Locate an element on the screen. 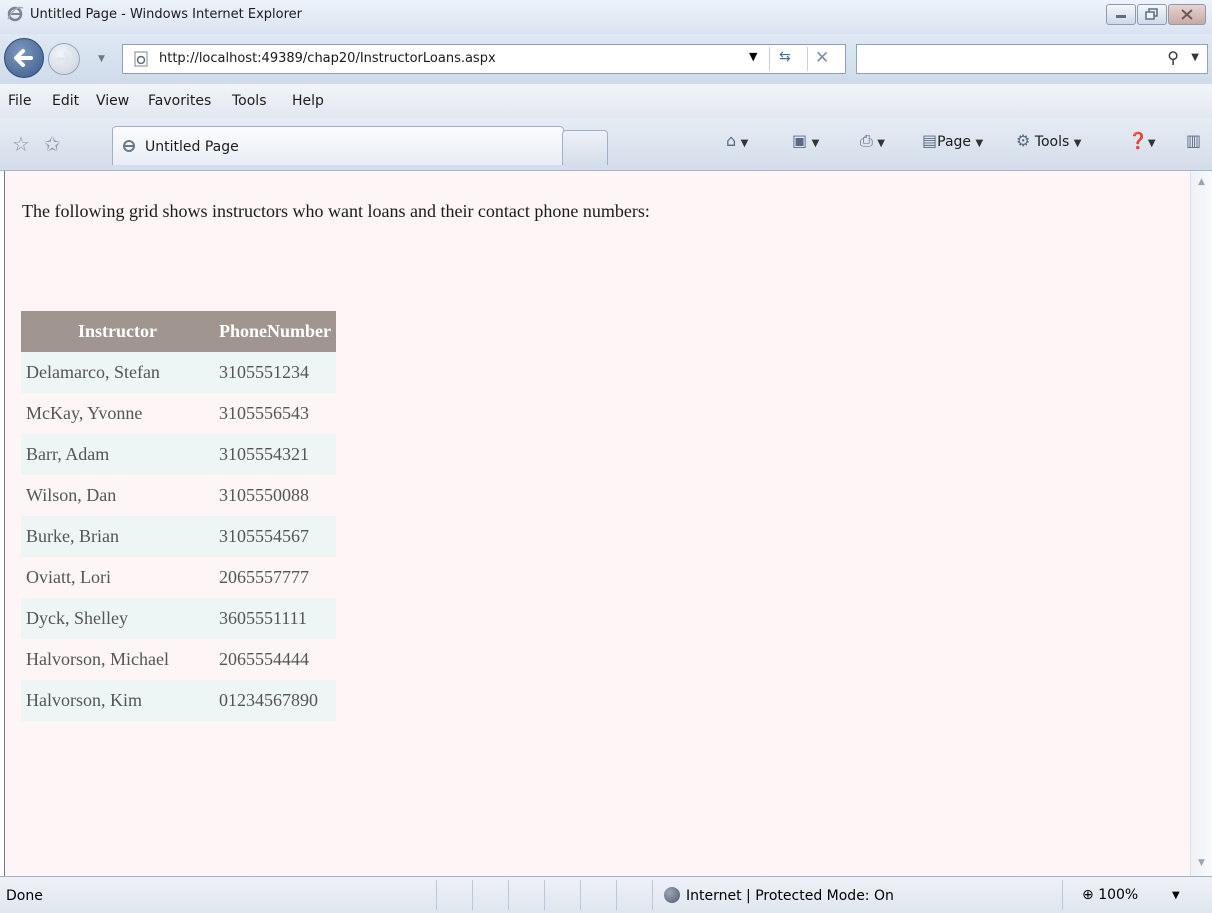 The width and height of the screenshot is (1212, 913). ie-page-icon is located at coordinates (129, 146).